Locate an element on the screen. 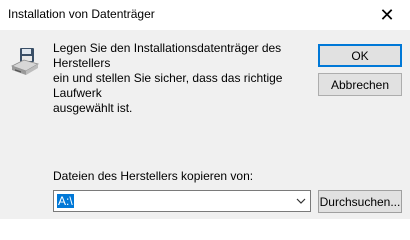  ok-button: OK is located at coordinates (360, 55).